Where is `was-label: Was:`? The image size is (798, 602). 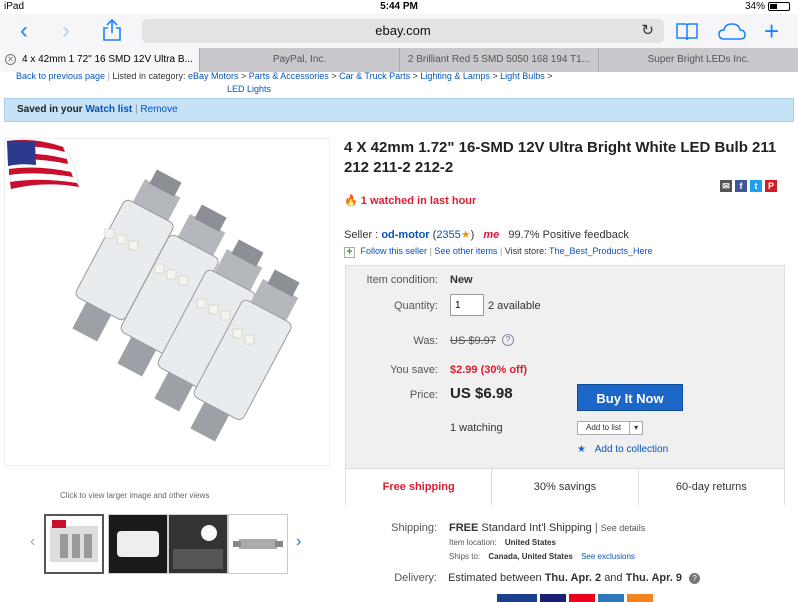
was-label: Was: is located at coordinates (425, 341).